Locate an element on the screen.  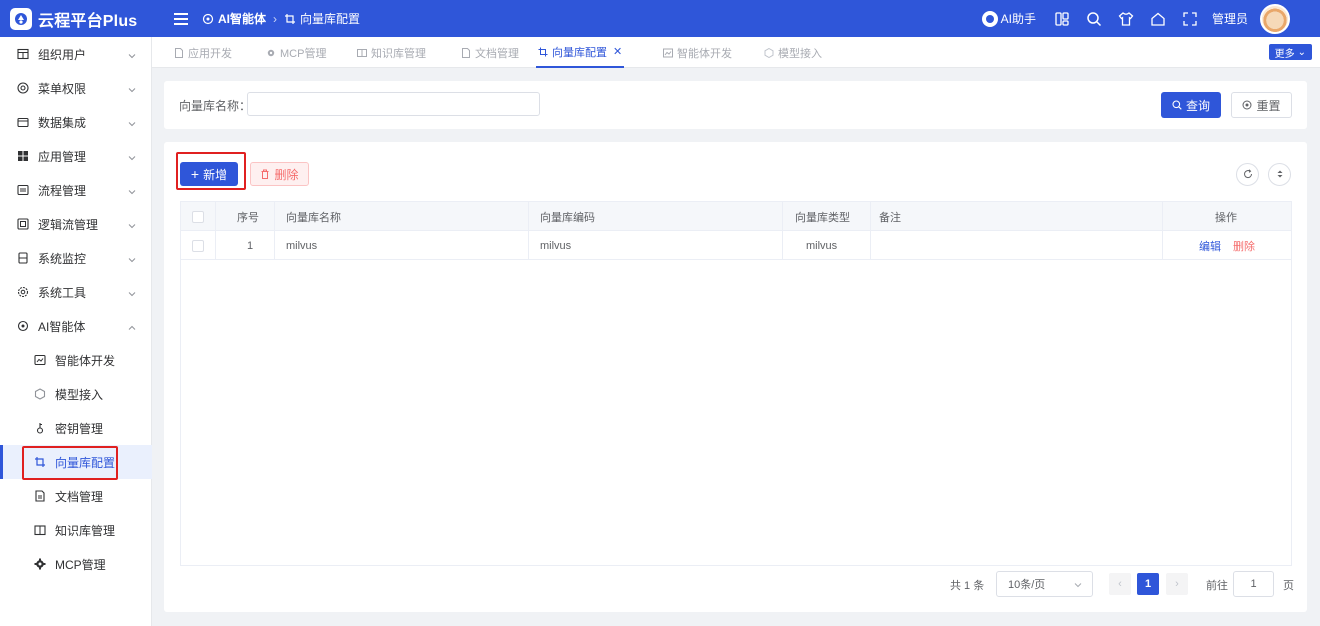
sidebar-item-app-management: 应用管理 is located at coordinates (76, 156).